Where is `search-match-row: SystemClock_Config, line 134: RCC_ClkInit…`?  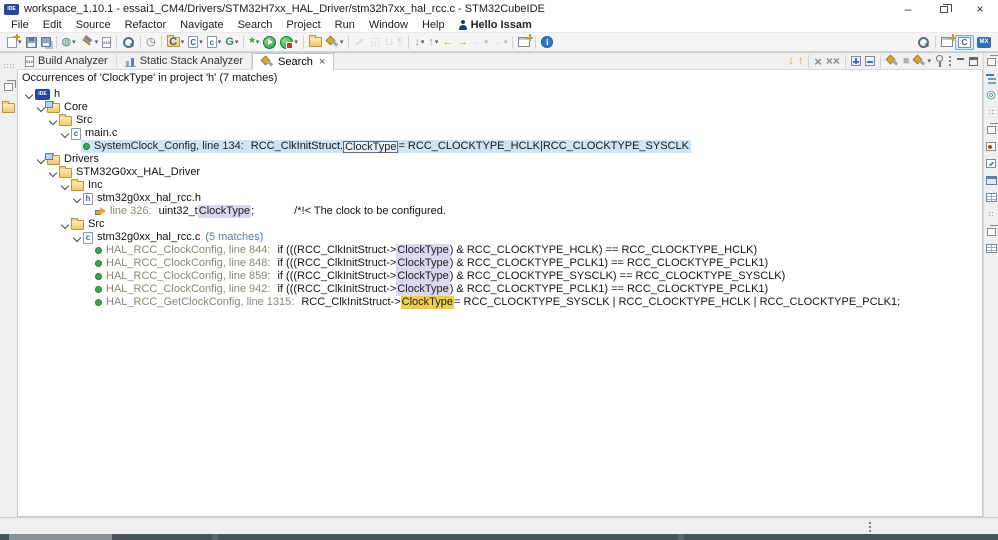 search-match-row: SystemClock_Config, line 134: RCC_ClkInit… is located at coordinates (500, 146).